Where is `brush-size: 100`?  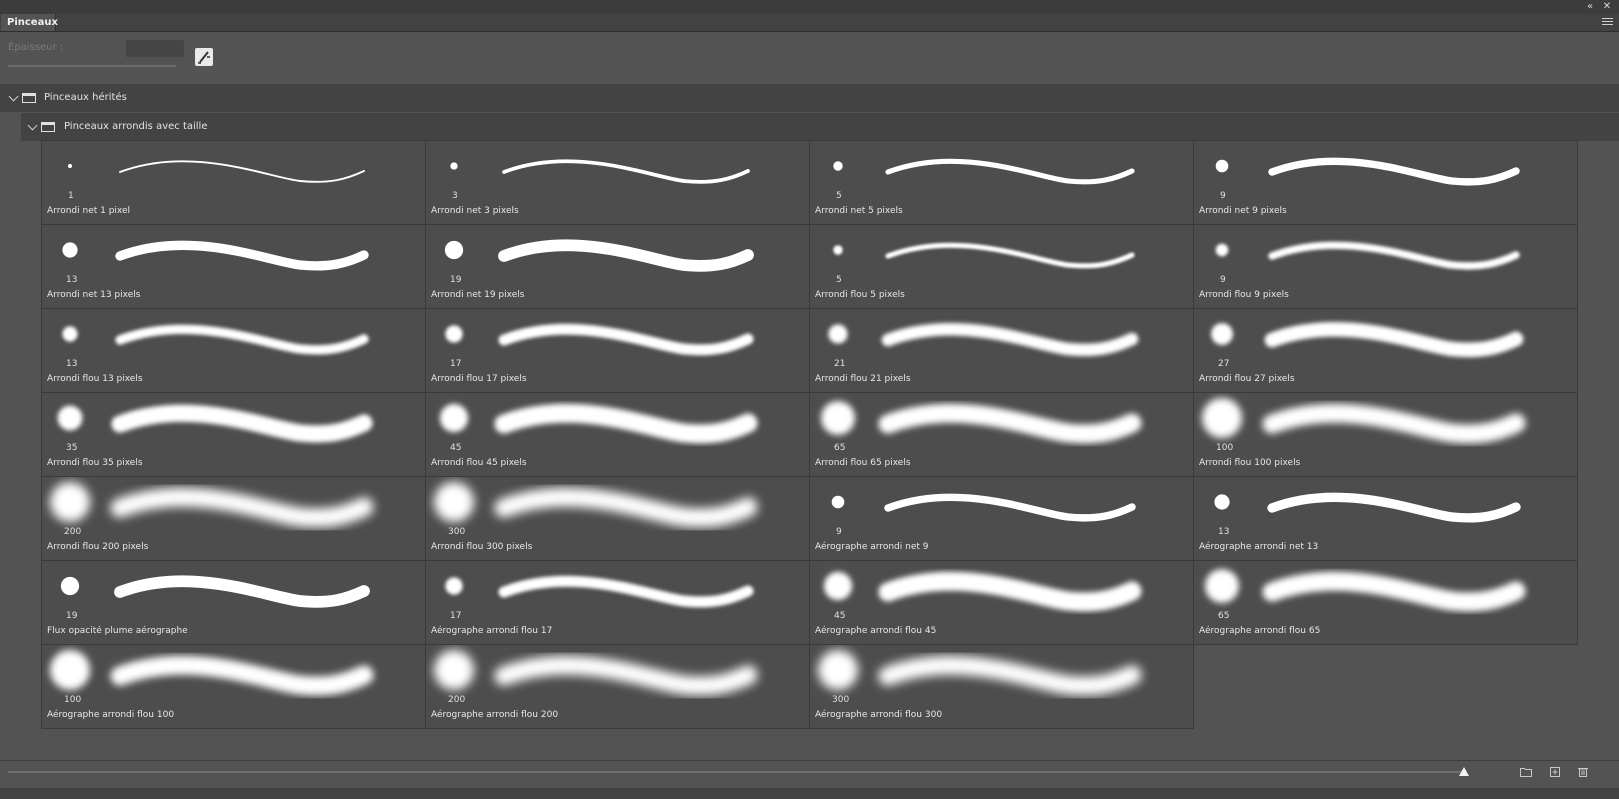
brush-size: 100 is located at coordinates (1225, 448).